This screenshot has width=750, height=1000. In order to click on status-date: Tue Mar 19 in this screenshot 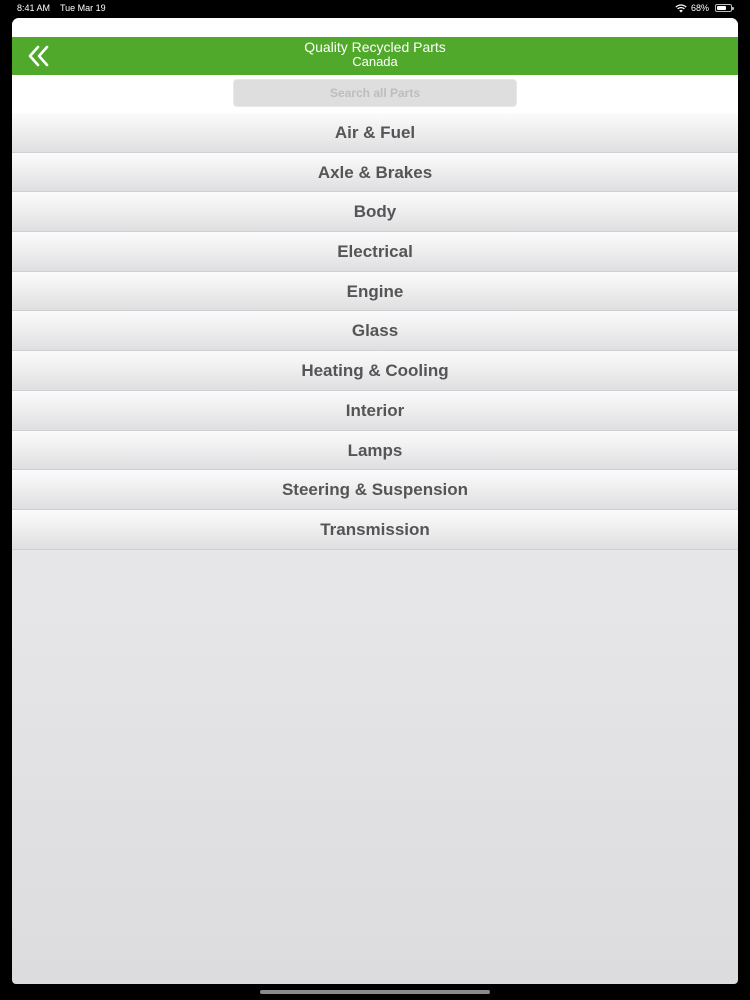, I will do `click(83, 8)`.